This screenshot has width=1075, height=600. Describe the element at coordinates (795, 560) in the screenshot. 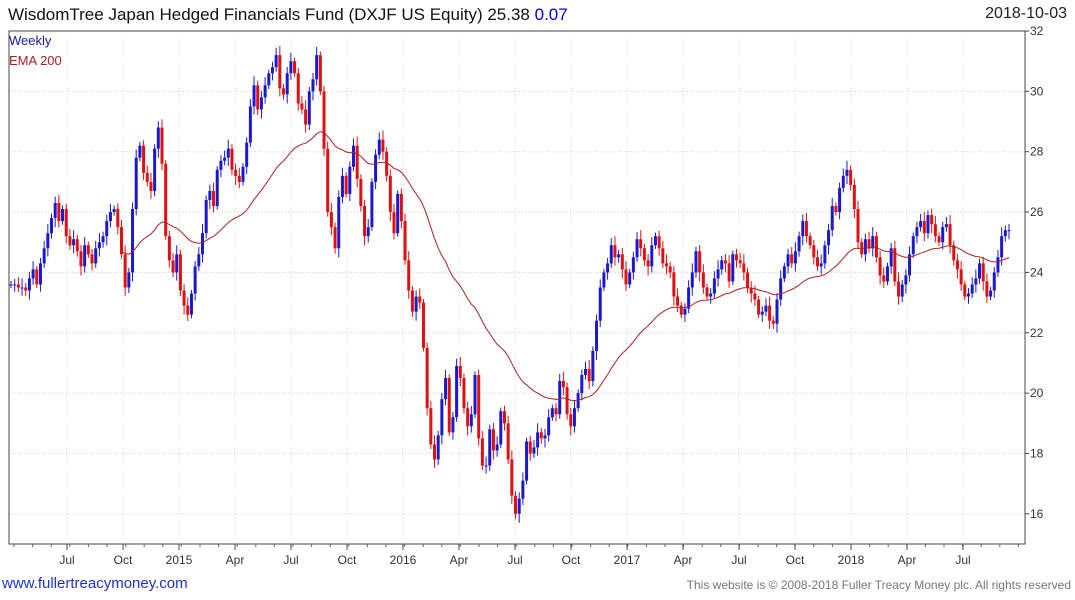

I see `x-tick-label-13: Oct` at that location.